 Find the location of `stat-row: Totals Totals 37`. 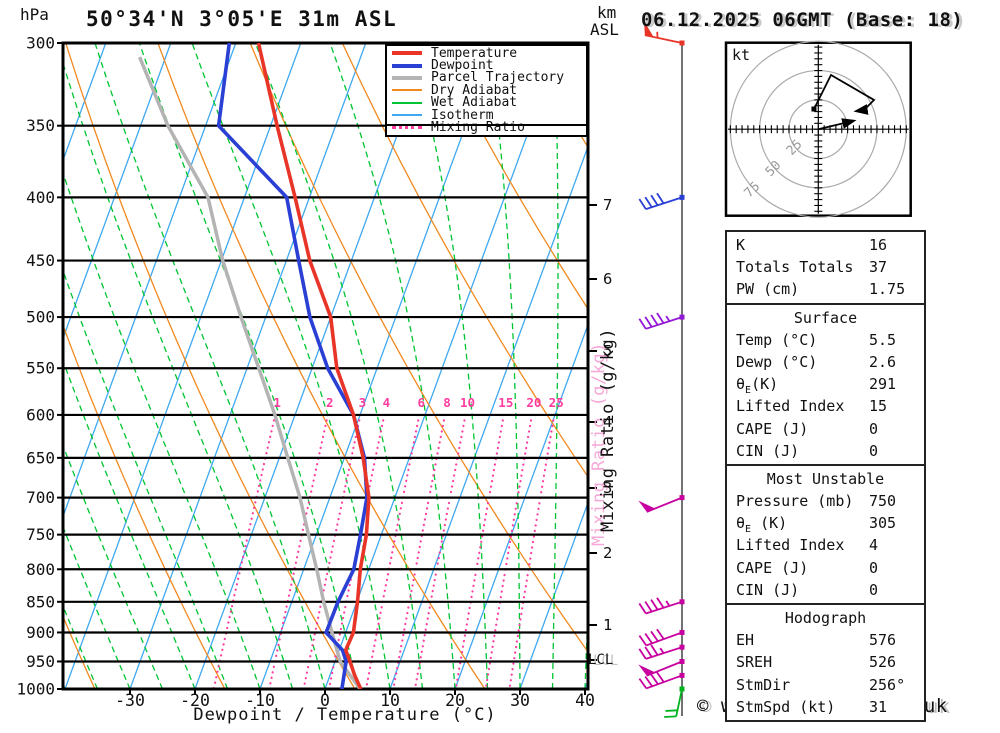

stat-row: Totals Totals 37 is located at coordinates (830, 267).